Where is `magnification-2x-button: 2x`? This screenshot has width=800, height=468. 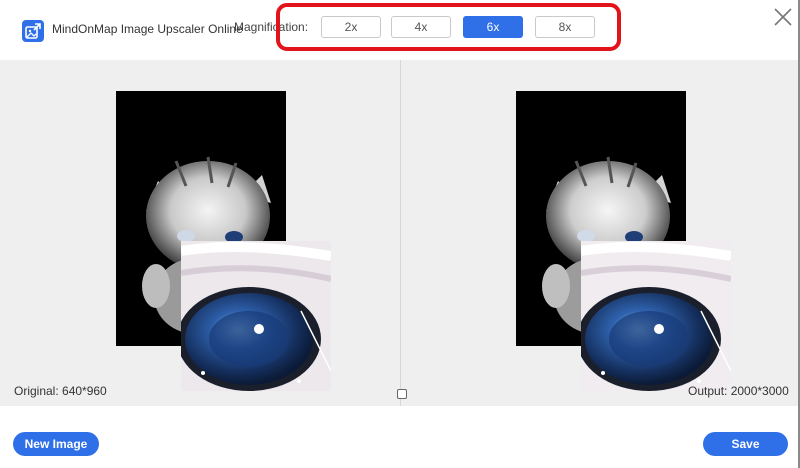
magnification-2x-button: 2x is located at coordinates (351, 27).